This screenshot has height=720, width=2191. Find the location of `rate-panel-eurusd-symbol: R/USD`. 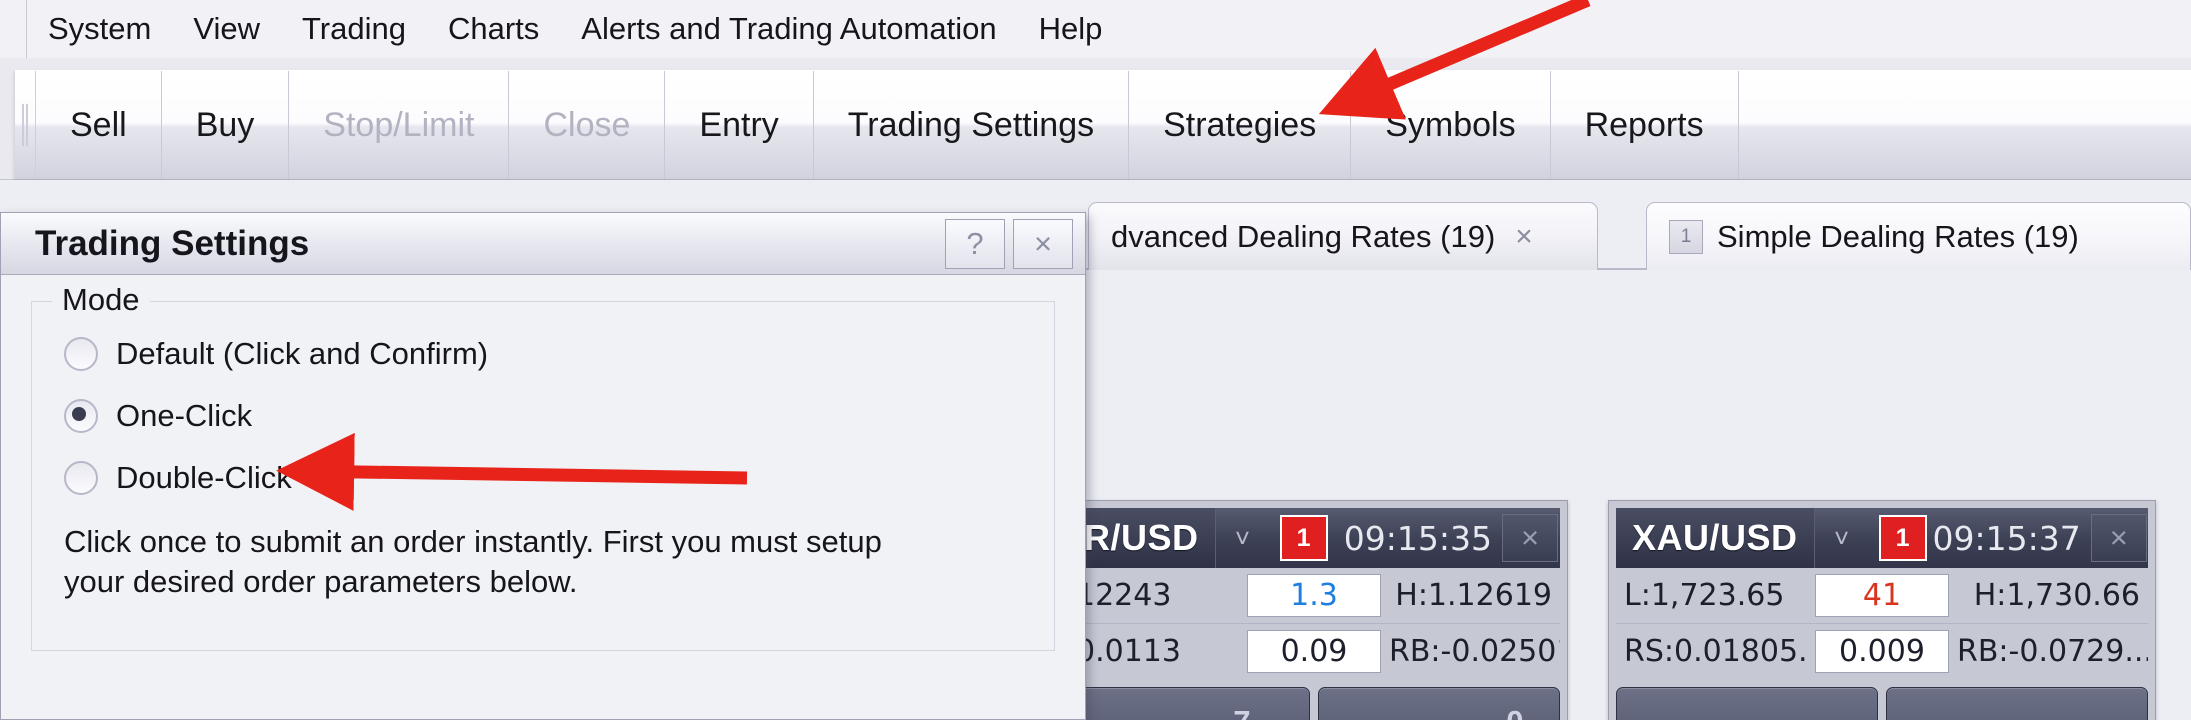

rate-panel-eurusd-symbol: R/USD is located at coordinates (1141, 538).